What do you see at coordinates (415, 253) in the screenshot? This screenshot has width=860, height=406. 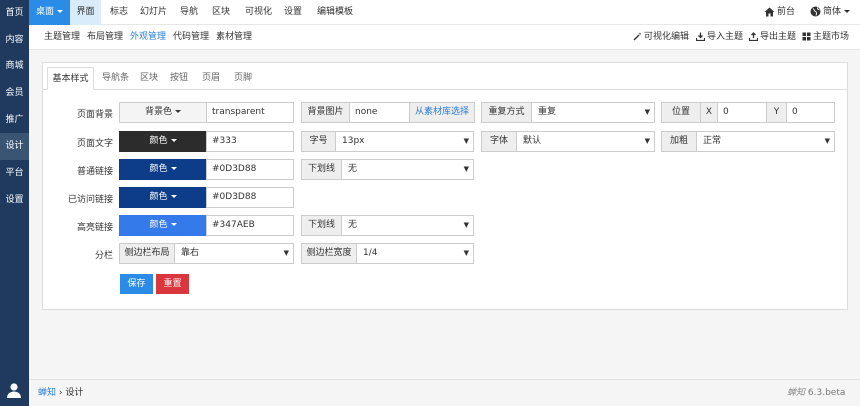 I see `sidebar-width-select: 1/4 ▼` at bounding box center [415, 253].